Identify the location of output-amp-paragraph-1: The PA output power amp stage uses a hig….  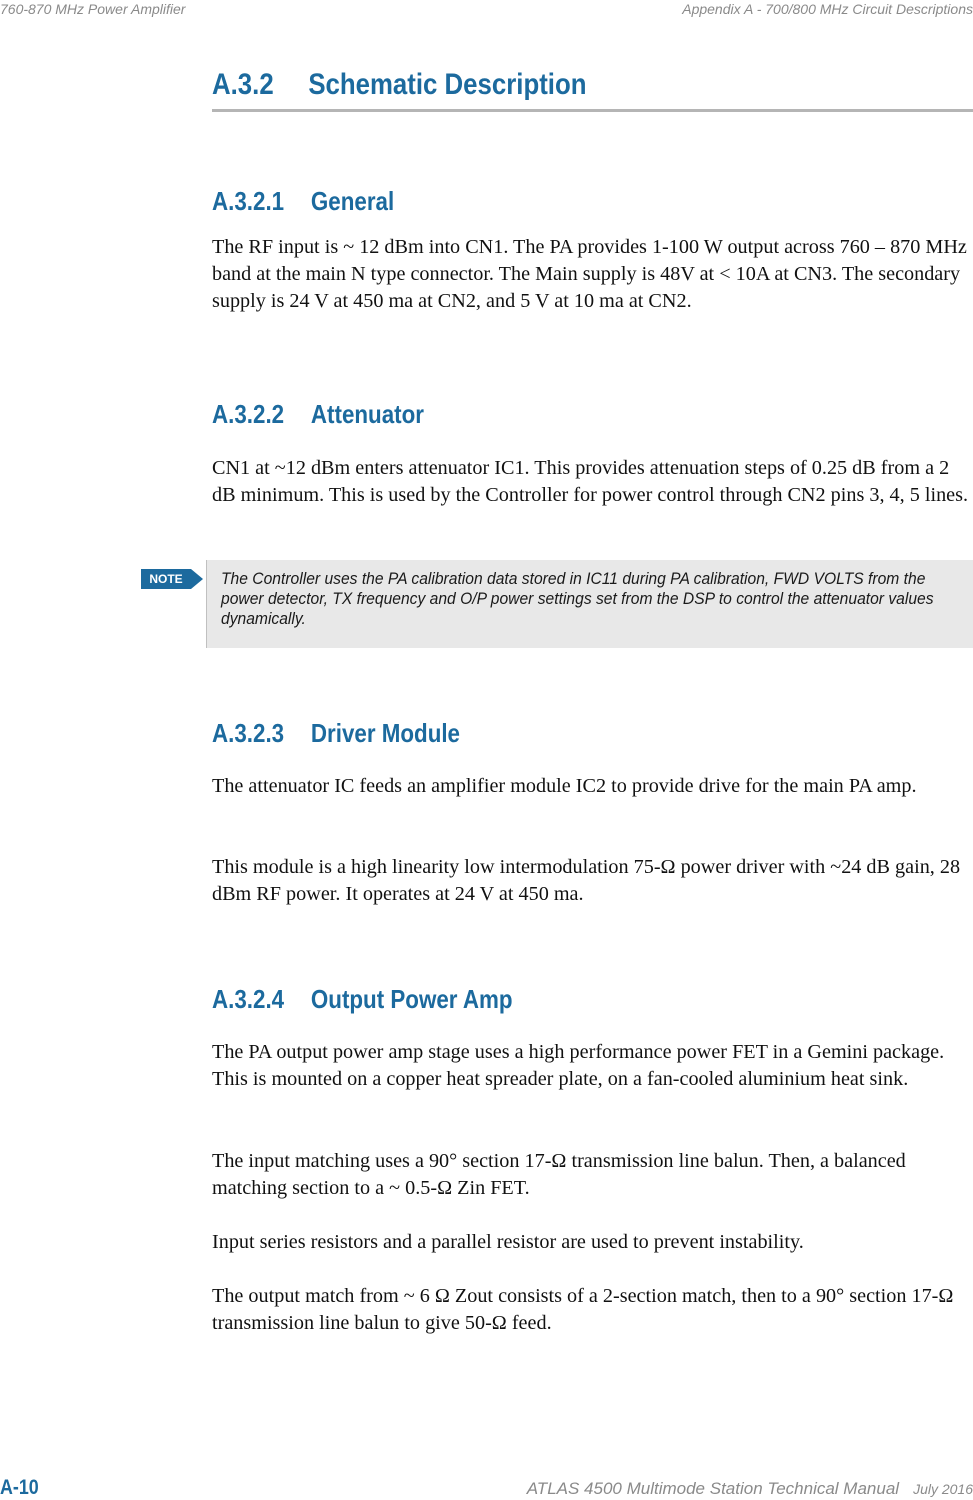
(578, 1065).